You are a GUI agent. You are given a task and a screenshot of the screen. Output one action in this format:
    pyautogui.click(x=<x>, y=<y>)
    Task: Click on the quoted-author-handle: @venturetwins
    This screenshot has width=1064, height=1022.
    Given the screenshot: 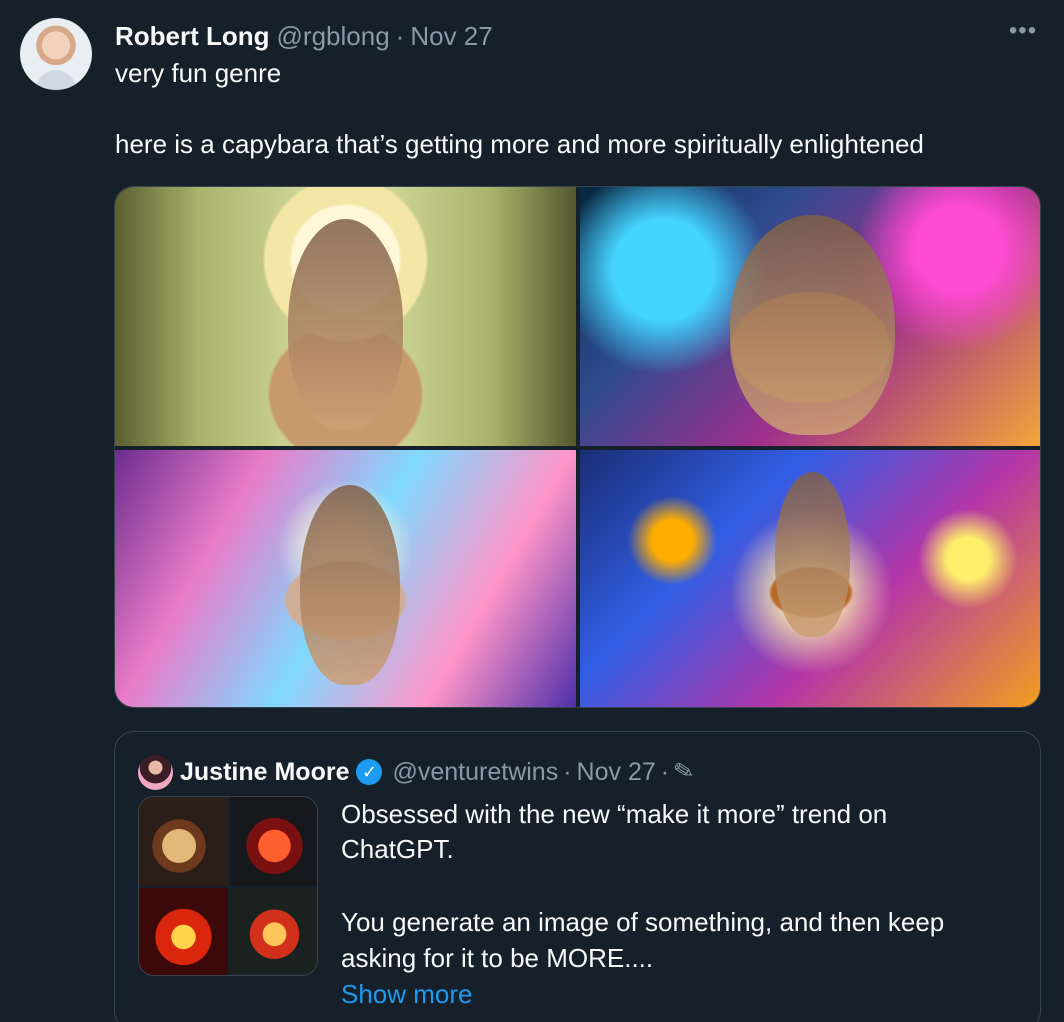 What is the action you would take?
    pyautogui.click(x=475, y=772)
    